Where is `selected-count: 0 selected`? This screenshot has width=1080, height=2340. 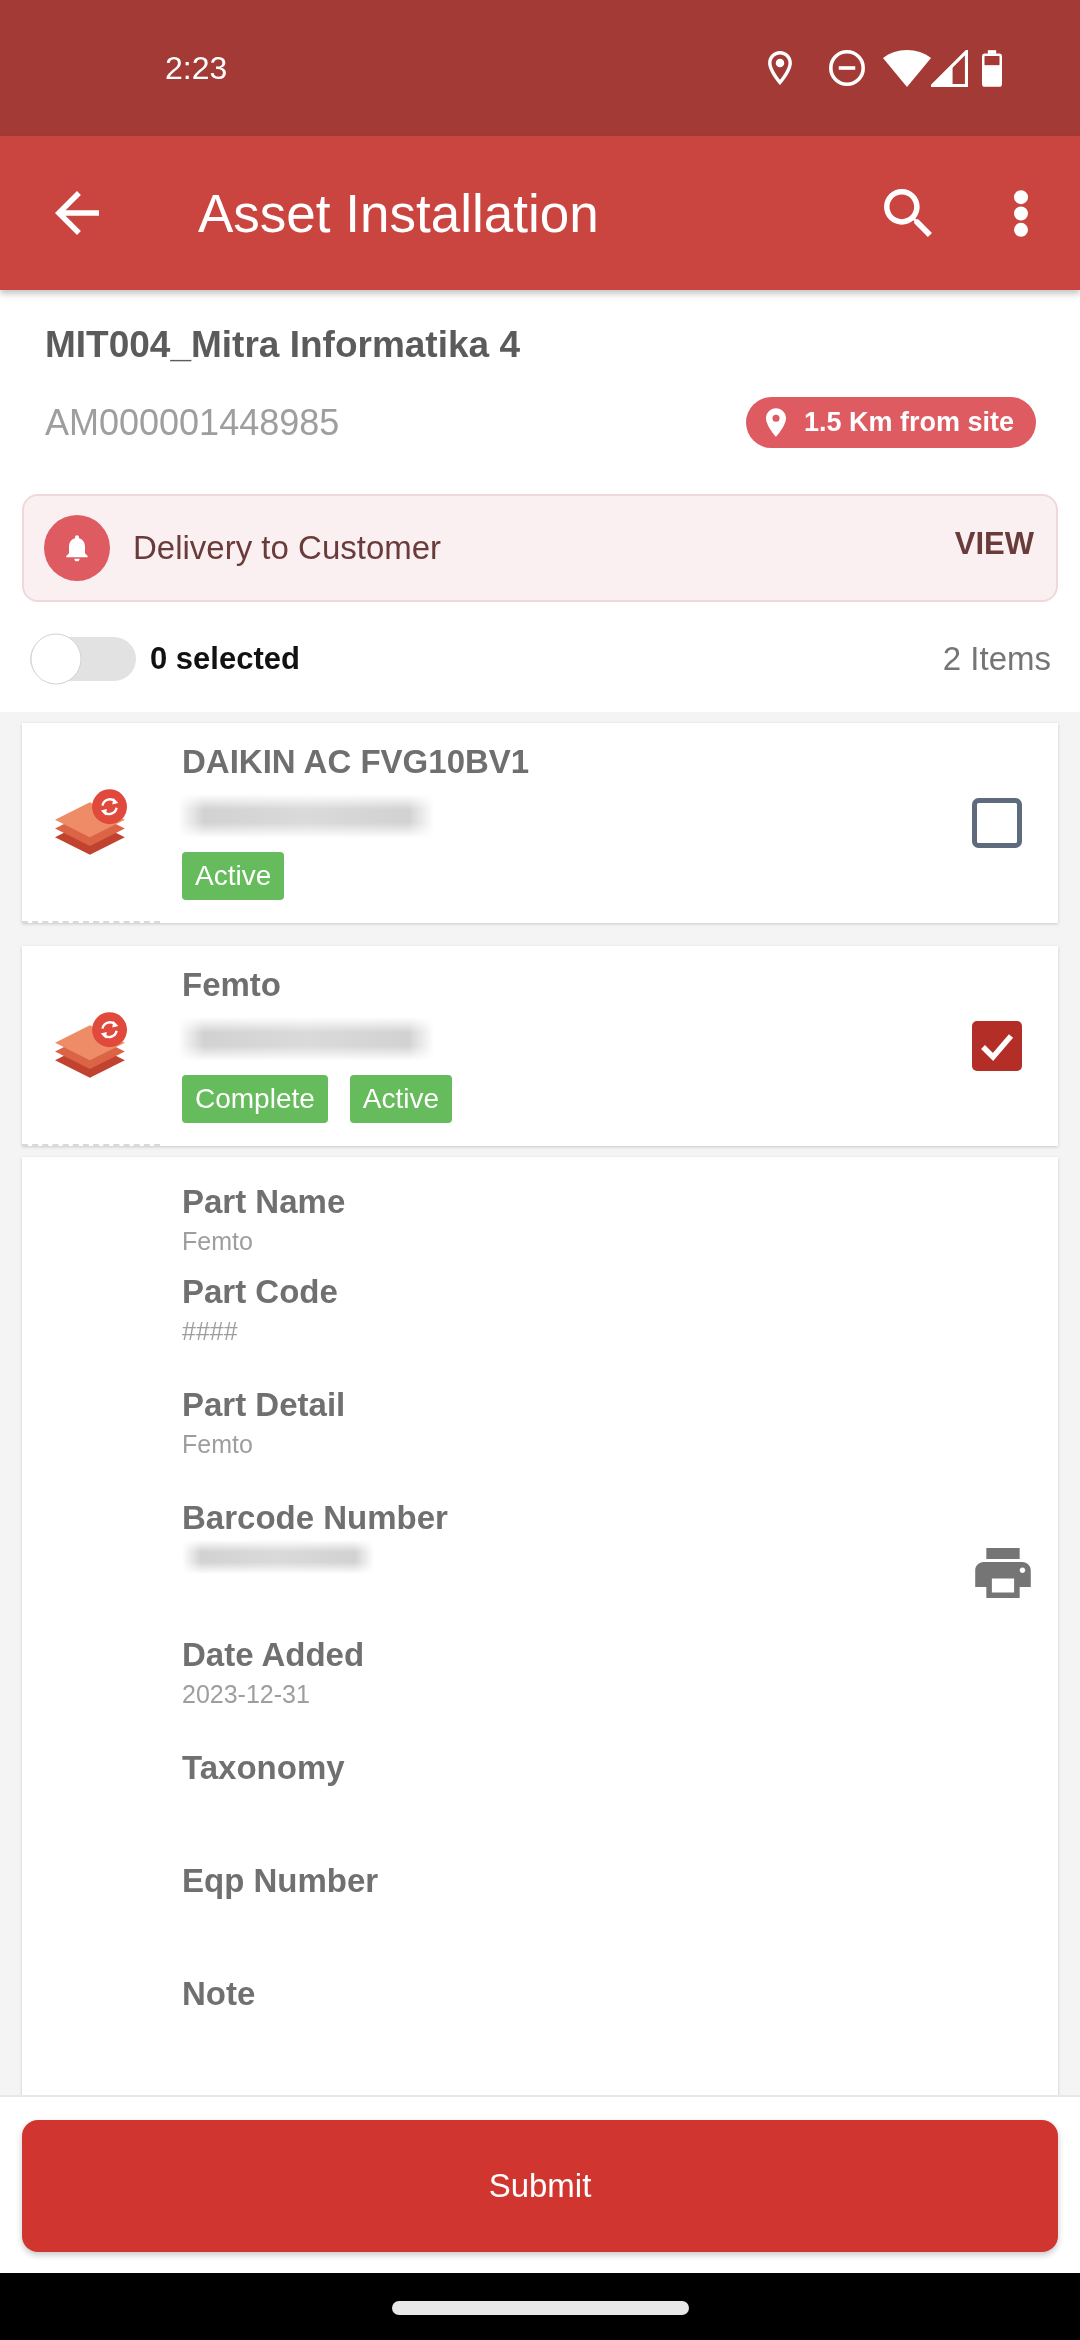 selected-count: 0 selected is located at coordinates (225, 659).